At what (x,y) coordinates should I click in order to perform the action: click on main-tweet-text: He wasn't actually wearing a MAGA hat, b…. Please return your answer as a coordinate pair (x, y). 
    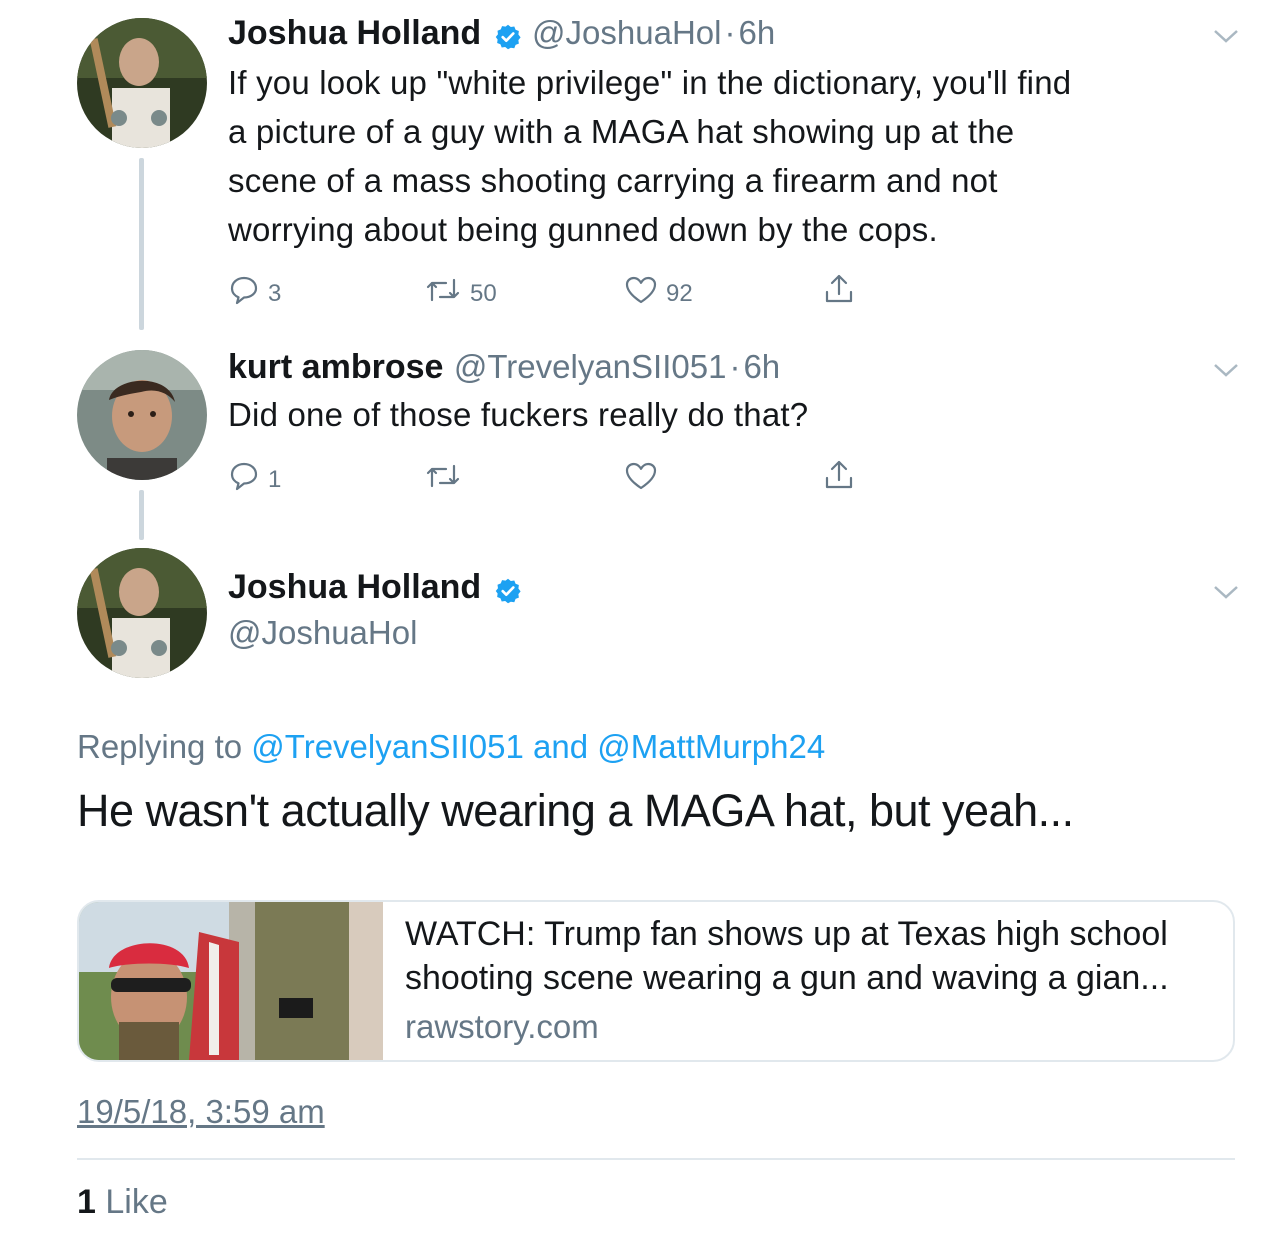
    Looking at the image, I should click on (575, 810).